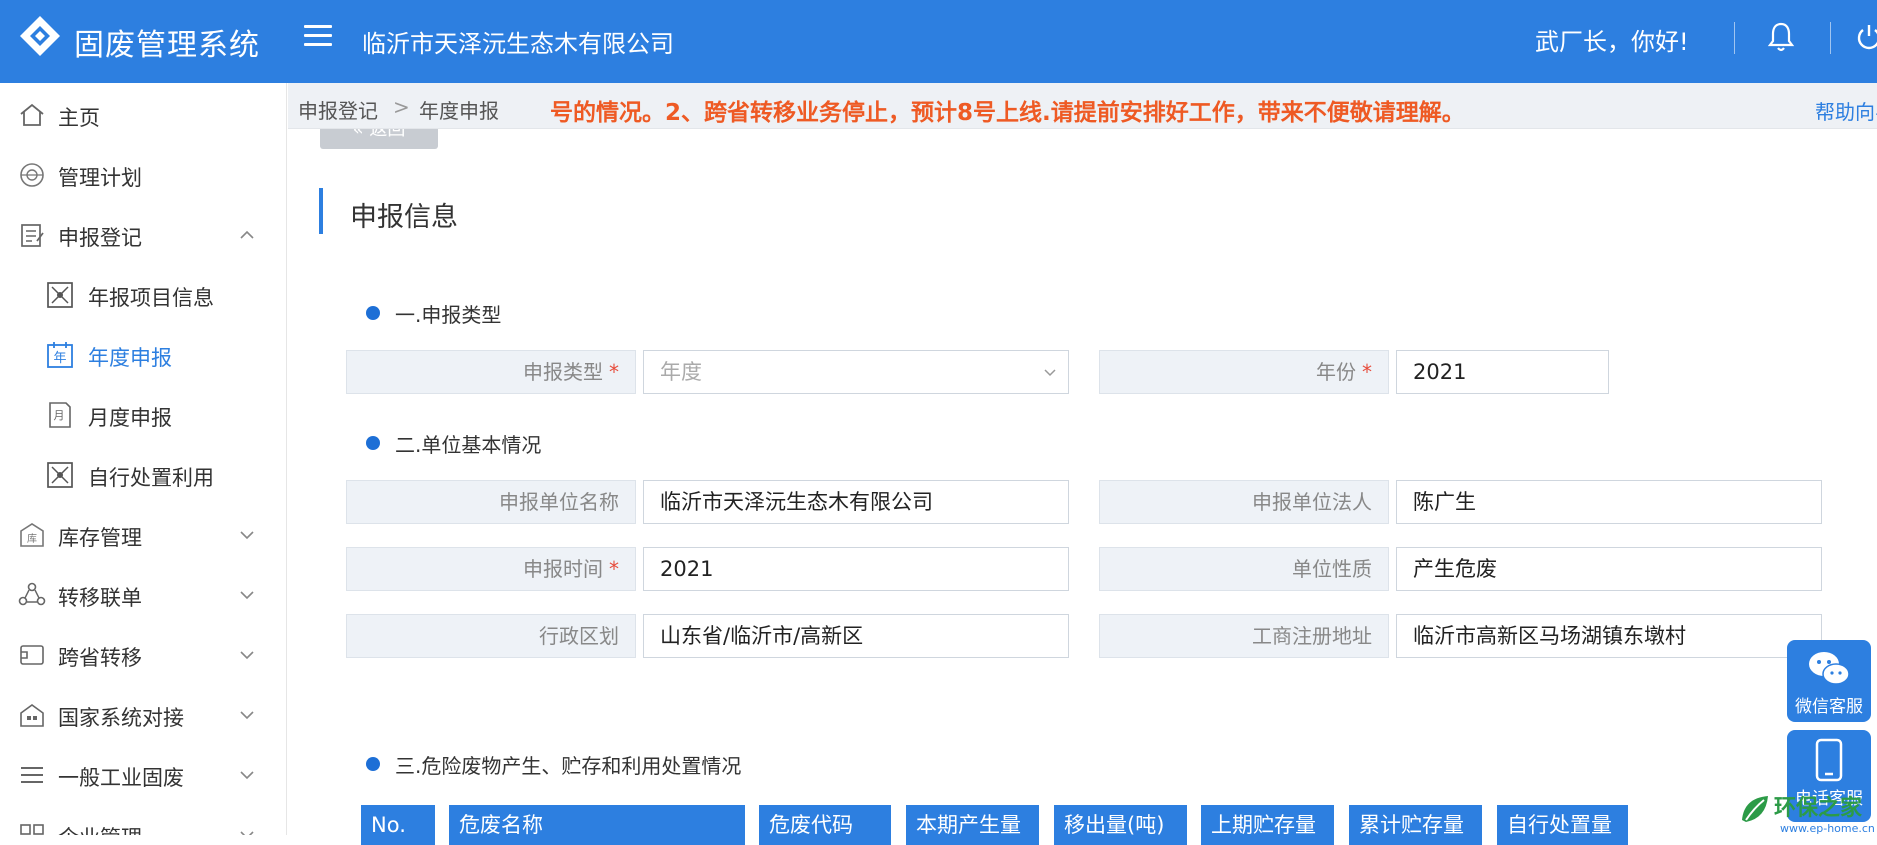  What do you see at coordinates (143, 115) in the screenshot?
I see `sidebar-item-home: 主页` at bounding box center [143, 115].